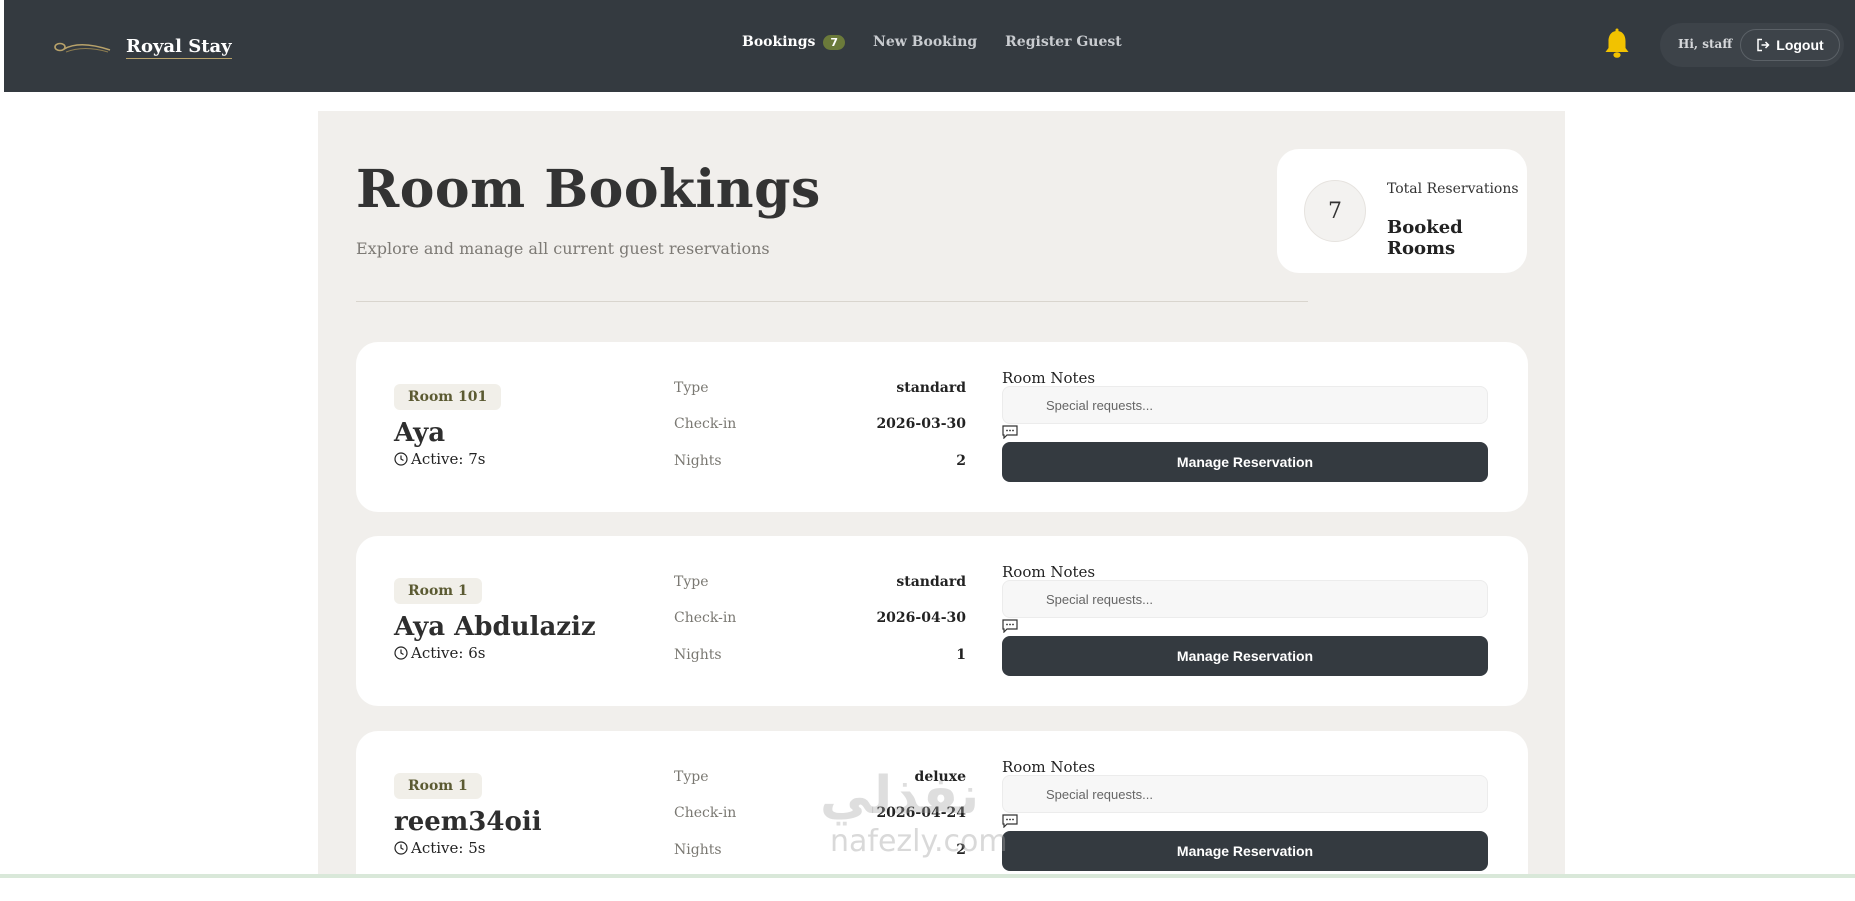 This screenshot has width=1855, height=901. Describe the element at coordinates (448, 848) in the screenshot. I see `active-timer-text: Active: 5s` at that location.